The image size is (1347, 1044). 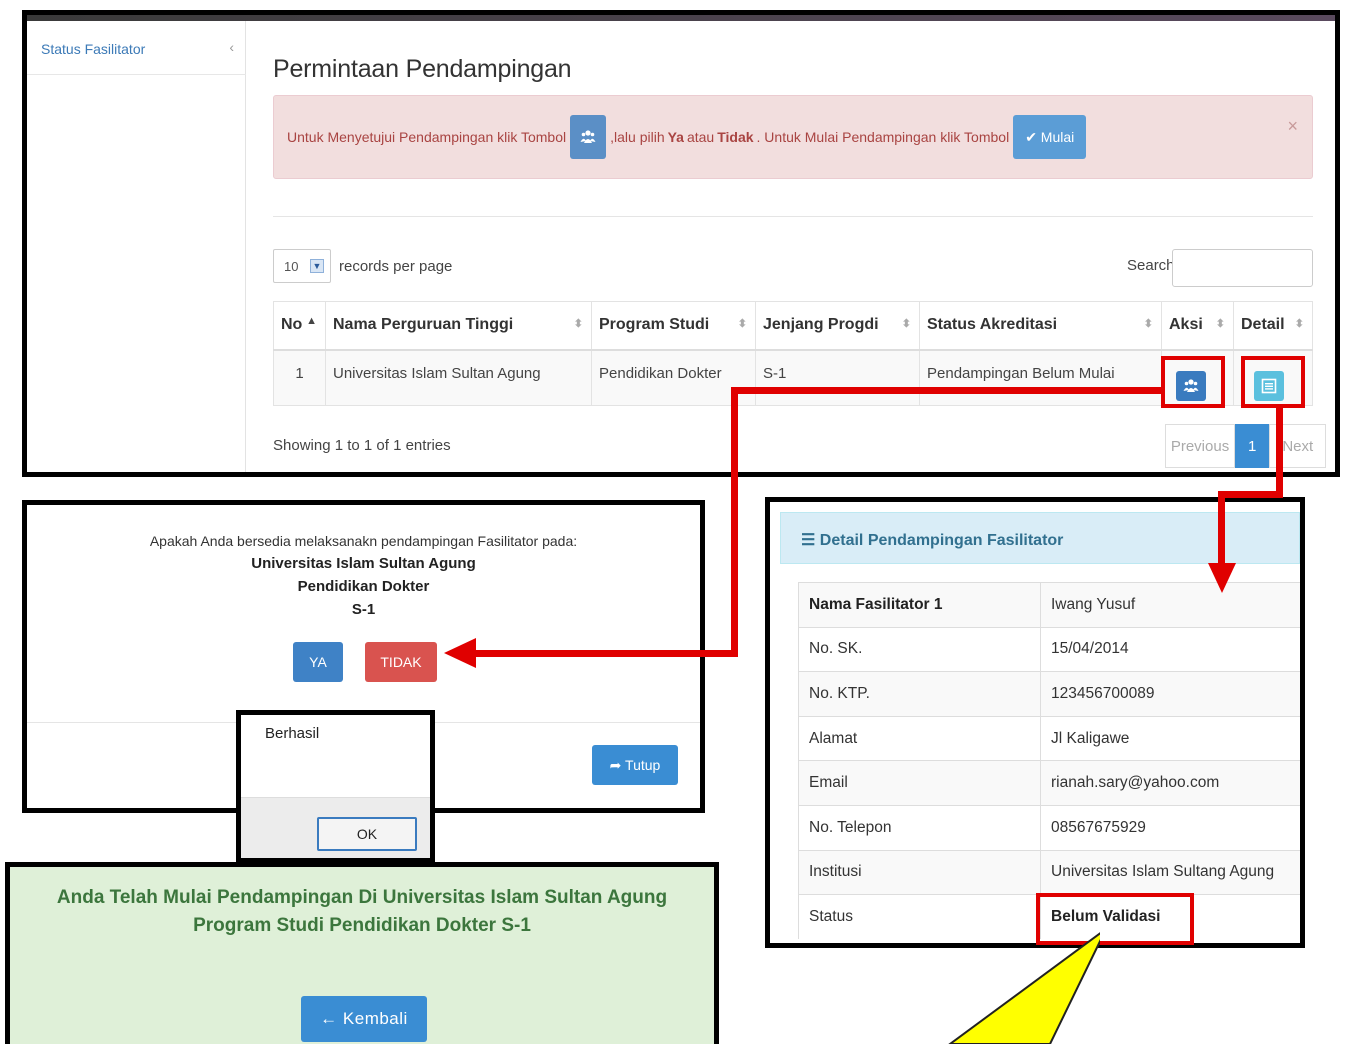 What do you see at coordinates (1242, 268) in the screenshot?
I see `search-input` at bounding box center [1242, 268].